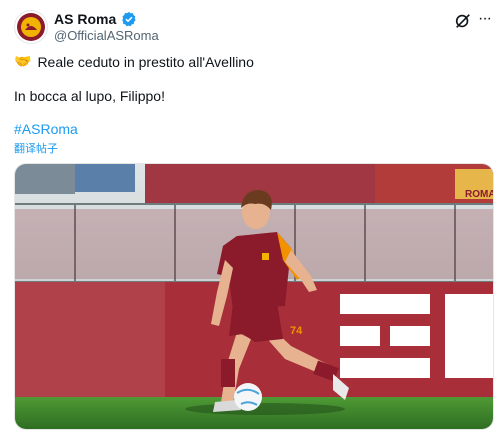 This screenshot has height=440, width=500. Describe the element at coordinates (485, 19) in the screenshot. I see `more-icon: ···` at that location.